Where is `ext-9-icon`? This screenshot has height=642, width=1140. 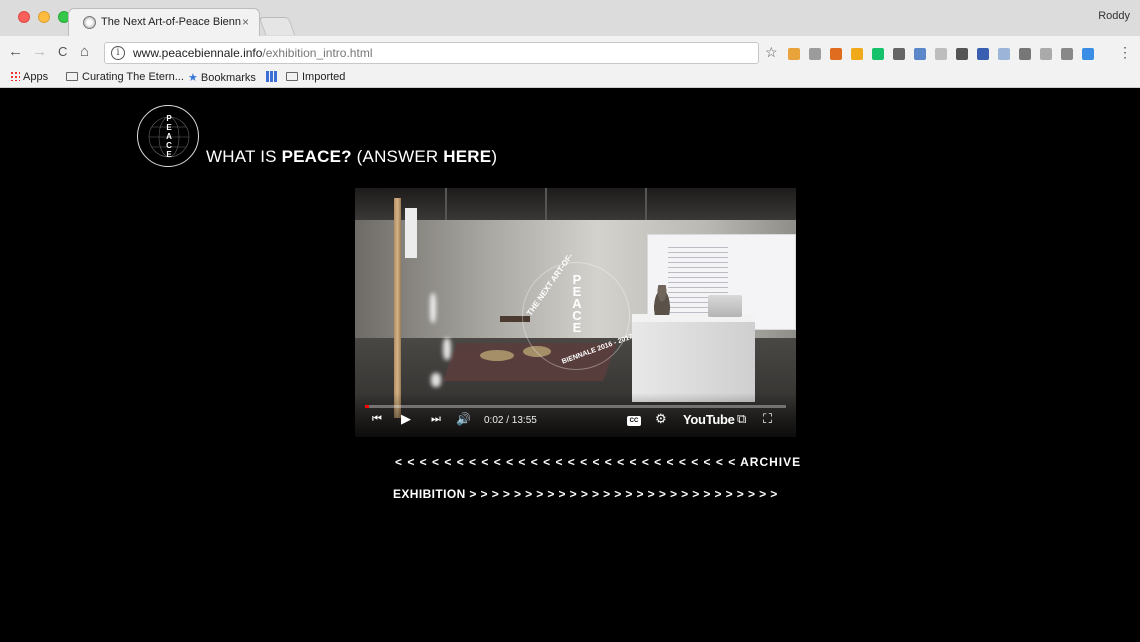 ext-9-icon is located at coordinates (962, 54).